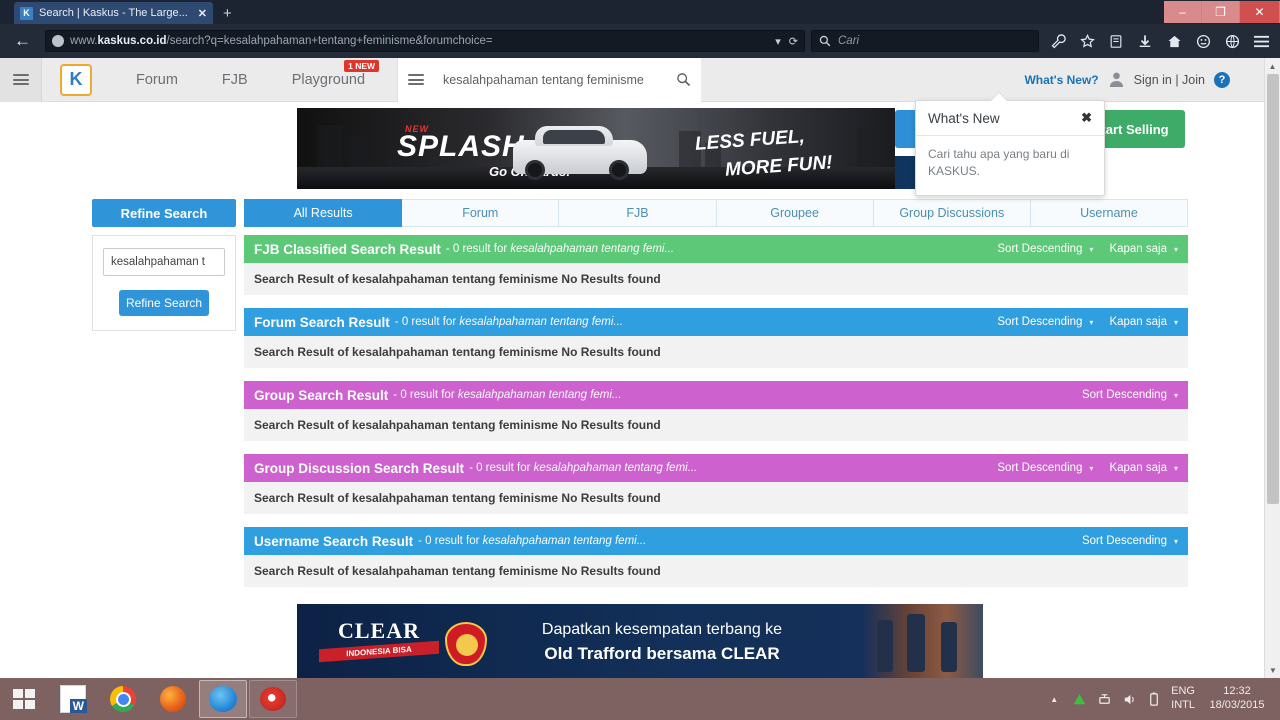  Describe the element at coordinates (1079, 699) in the screenshot. I see `shield-icon` at that location.